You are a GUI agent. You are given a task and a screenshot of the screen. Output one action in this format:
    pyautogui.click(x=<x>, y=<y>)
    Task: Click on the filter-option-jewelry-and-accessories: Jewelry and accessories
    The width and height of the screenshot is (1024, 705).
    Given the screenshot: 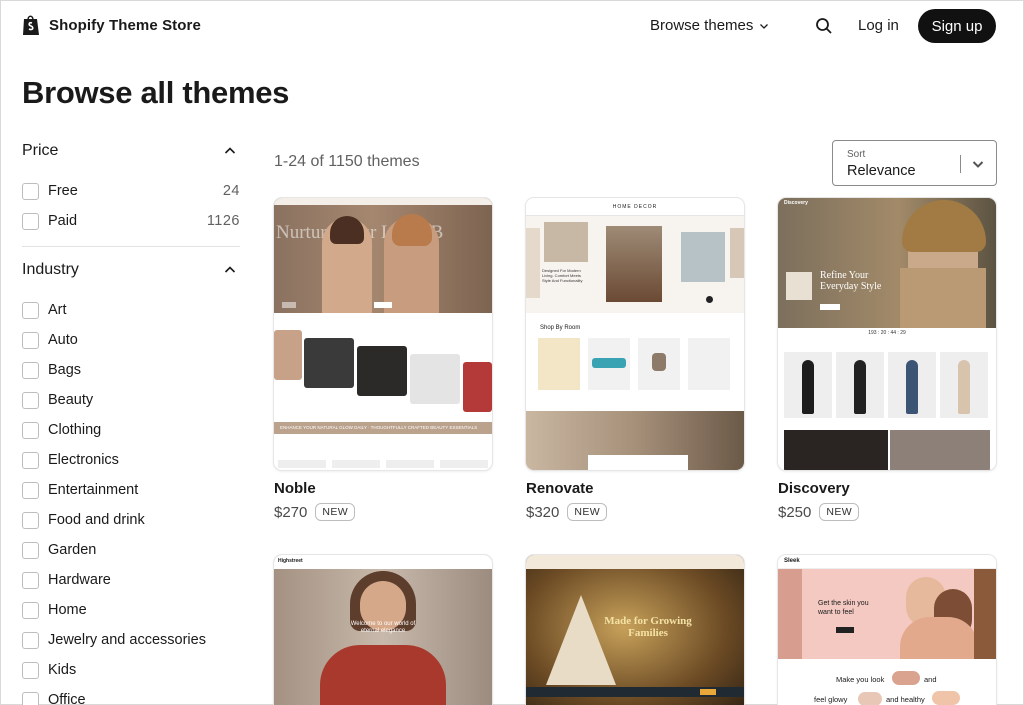 What is the action you would take?
    pyautogui.click(x=131, y=640)
    